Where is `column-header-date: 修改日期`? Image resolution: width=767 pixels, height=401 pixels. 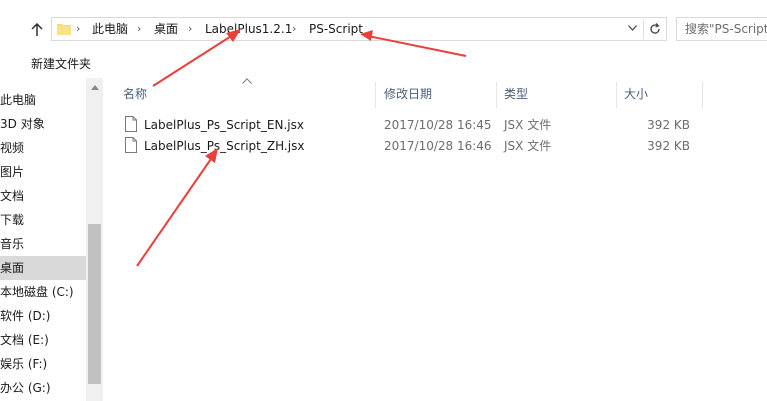 column-header-date: 修改日期 is located at coordinates (408, 94).